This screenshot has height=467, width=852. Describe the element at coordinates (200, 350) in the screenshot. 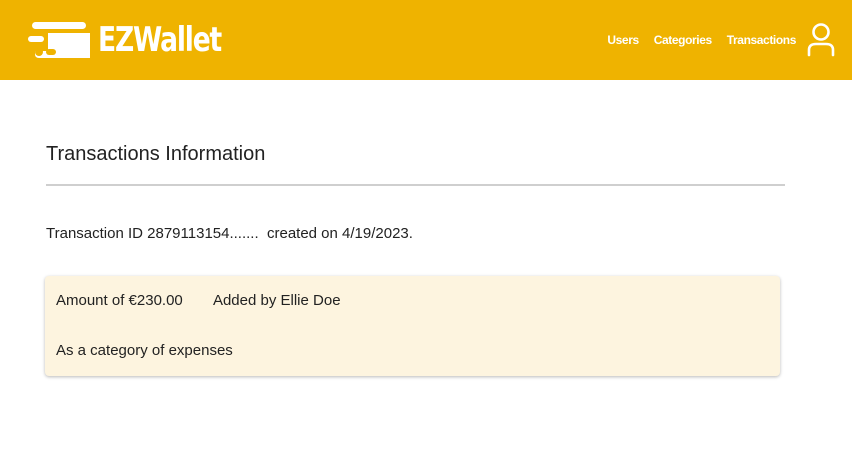

I see `category-value: expenses` at that location.